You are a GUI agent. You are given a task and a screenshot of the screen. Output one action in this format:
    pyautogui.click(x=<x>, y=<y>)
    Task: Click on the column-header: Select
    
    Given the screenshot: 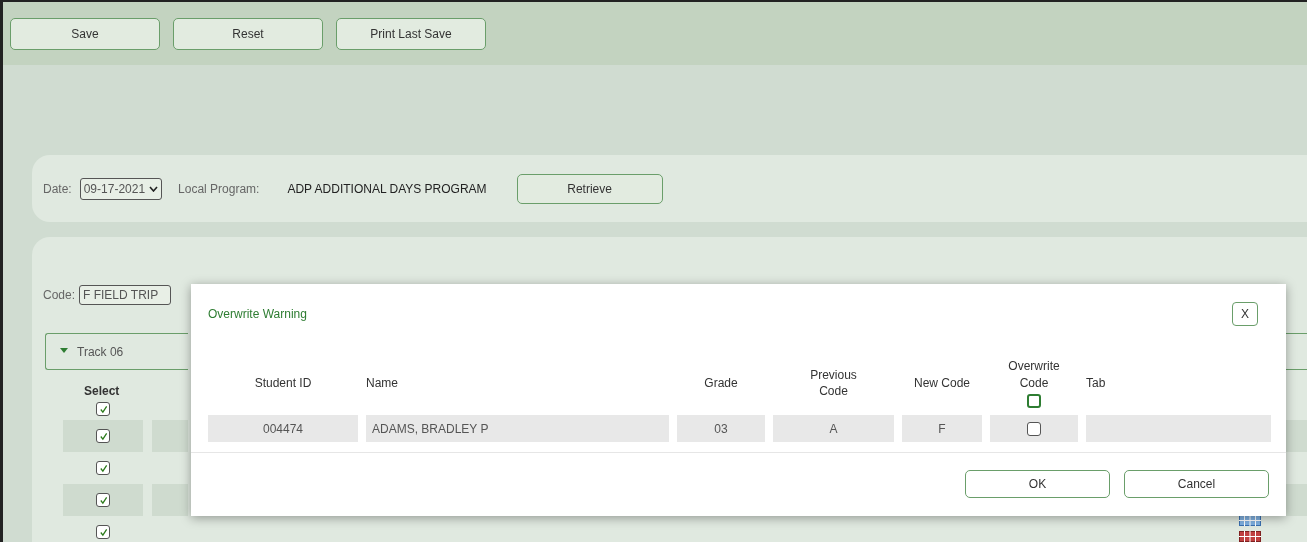 What is the action you would take?
    pyautogui.click(x=102, y=391)
    